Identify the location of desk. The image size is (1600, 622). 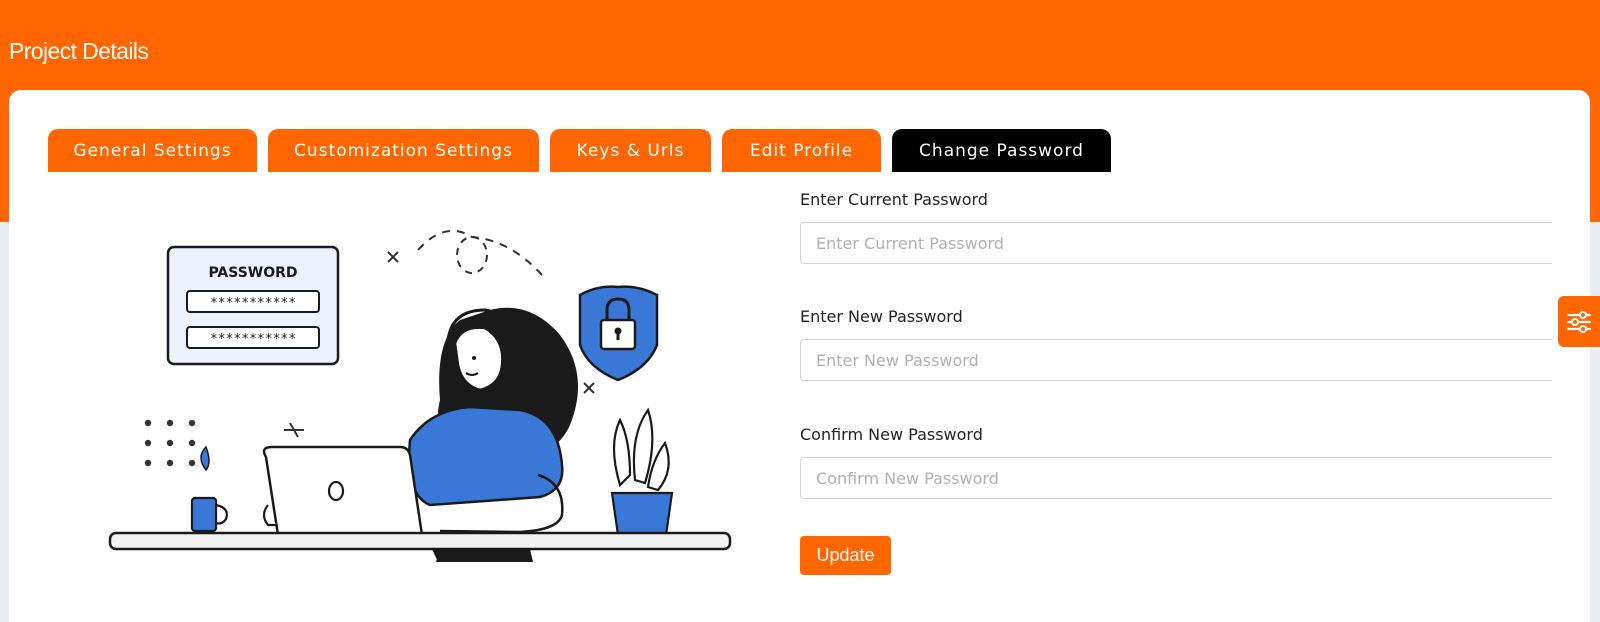
(420, 541).